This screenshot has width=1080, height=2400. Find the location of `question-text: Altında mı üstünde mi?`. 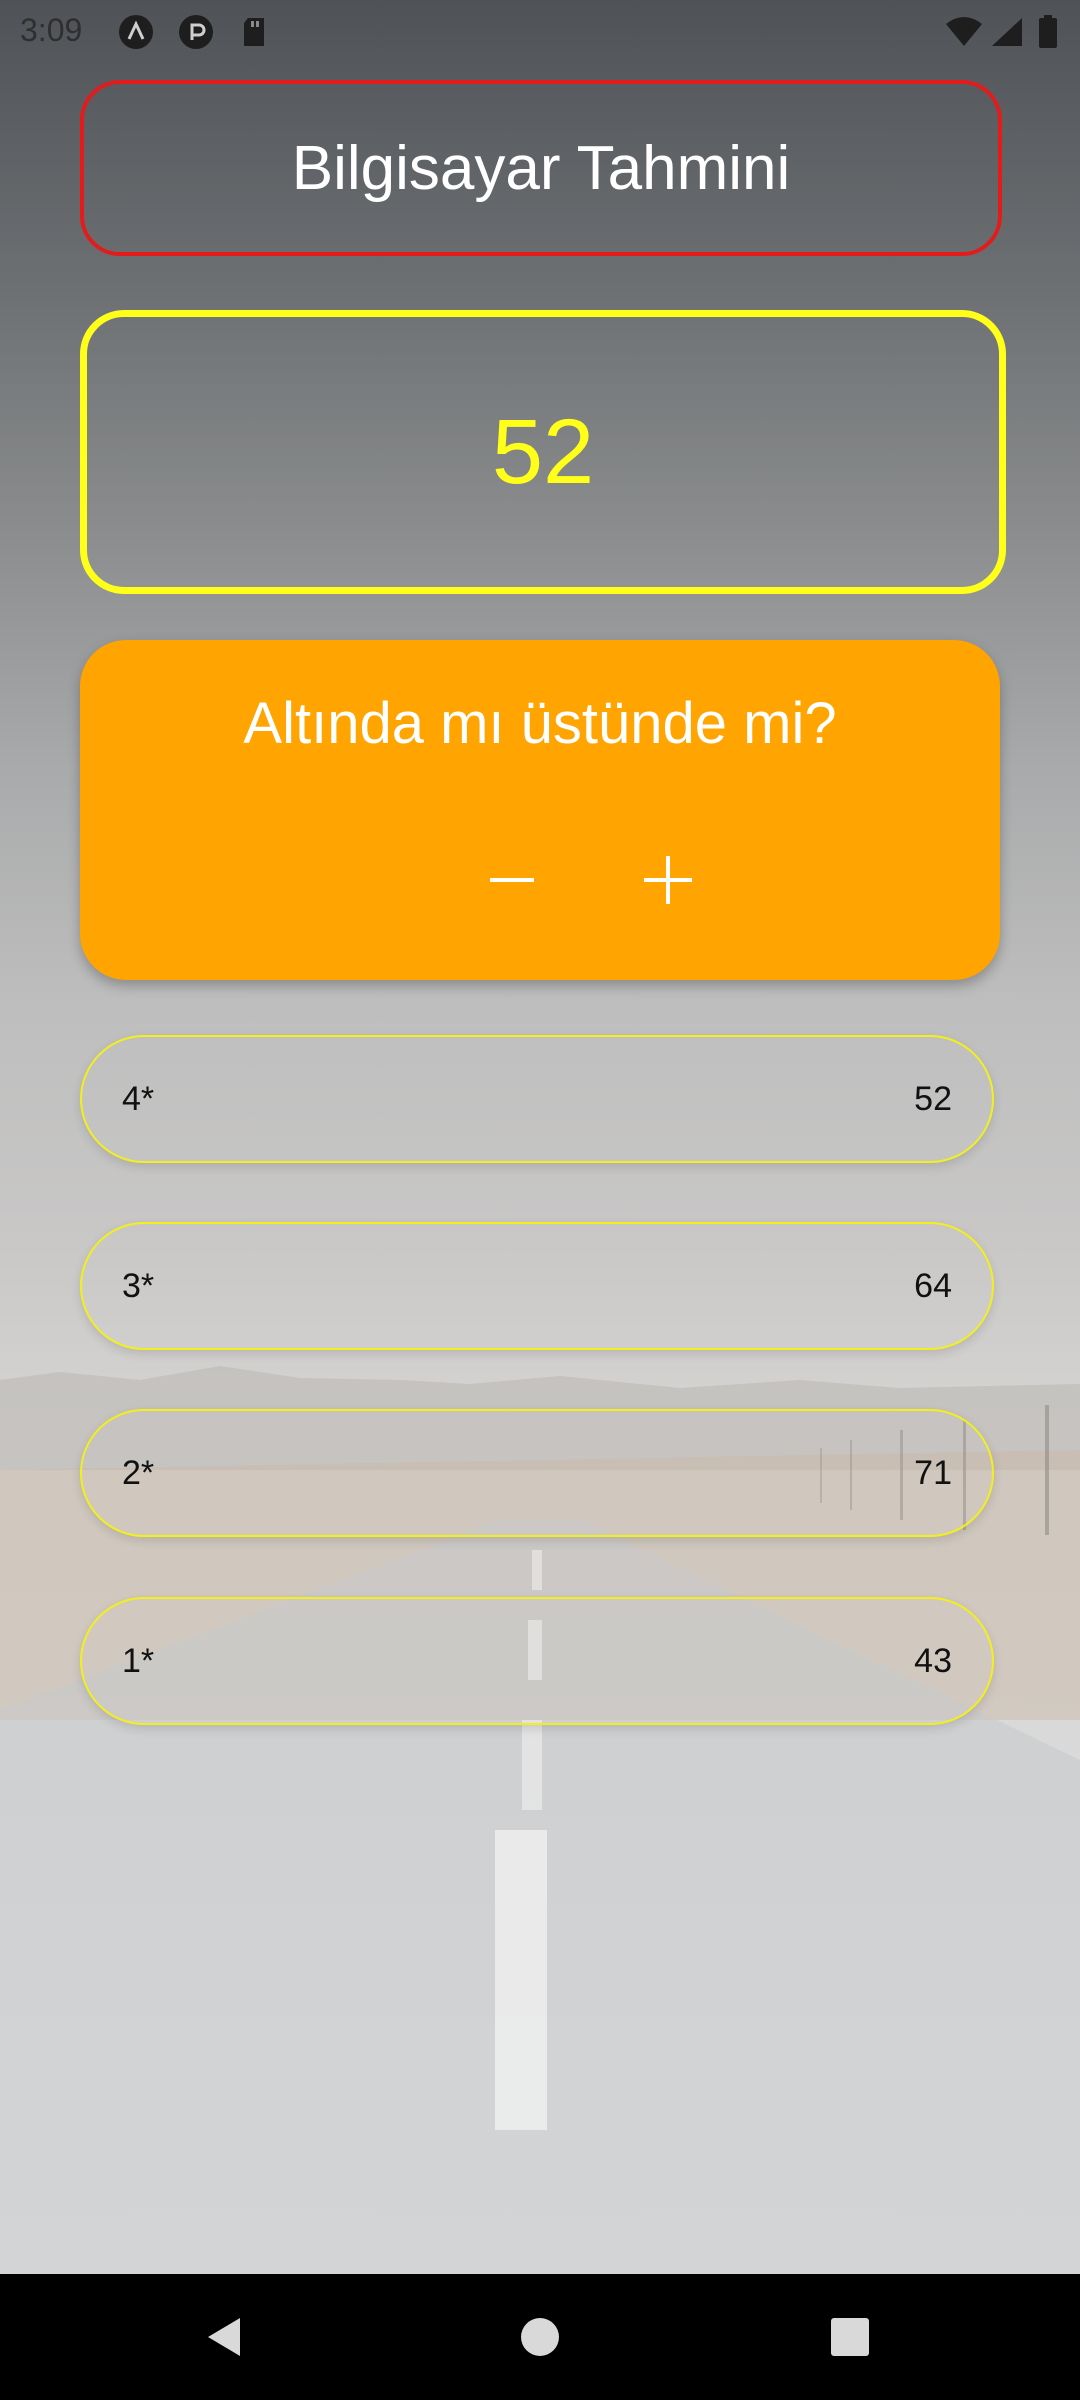

question-text: Altında mı üstünde mi? is located at coordinates (540, 723).